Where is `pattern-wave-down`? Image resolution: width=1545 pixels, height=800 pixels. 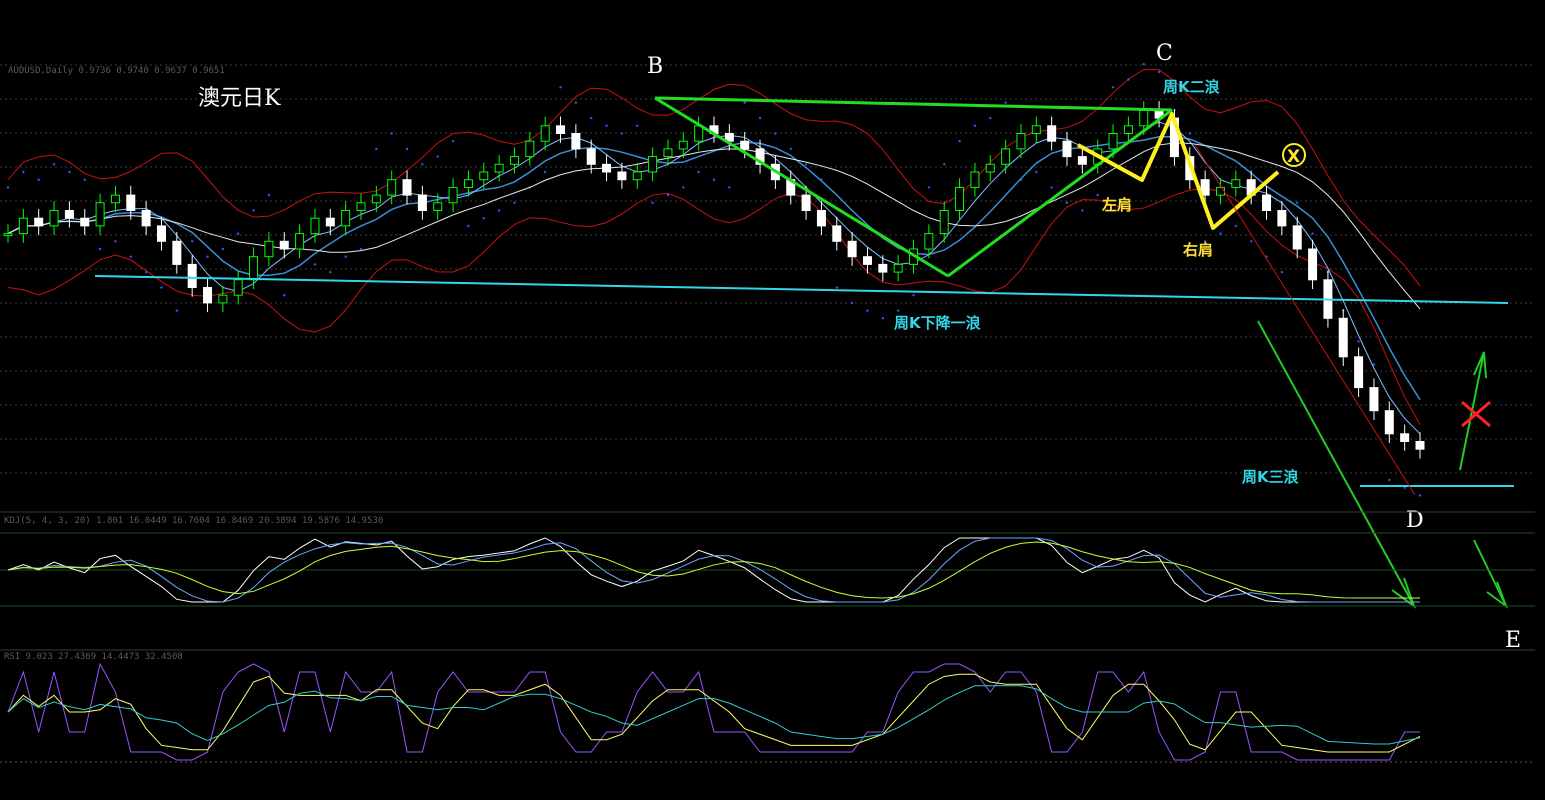
pattern-wave-down is located at coordinates (801, 187).